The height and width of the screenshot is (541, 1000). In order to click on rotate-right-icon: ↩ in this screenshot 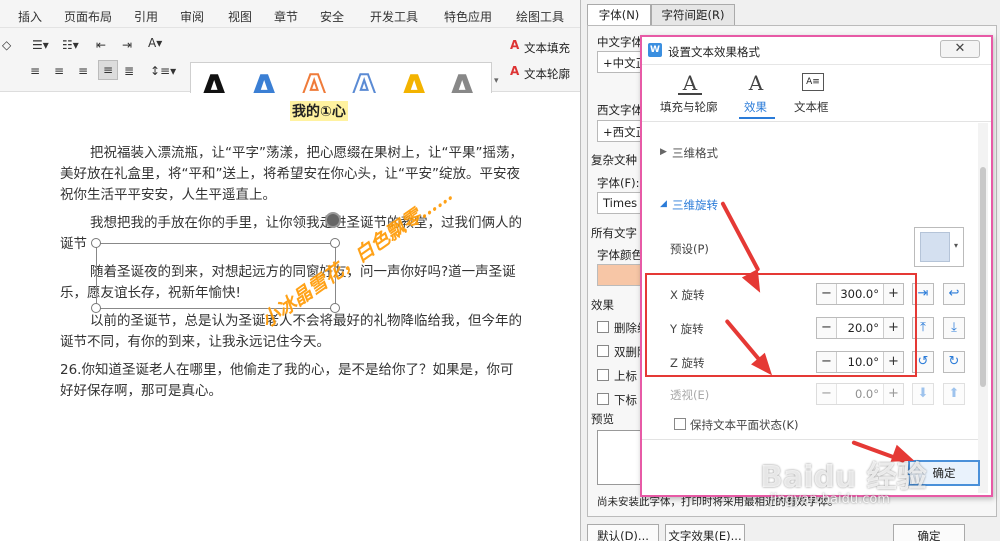, I will do `click(954, 294)`.